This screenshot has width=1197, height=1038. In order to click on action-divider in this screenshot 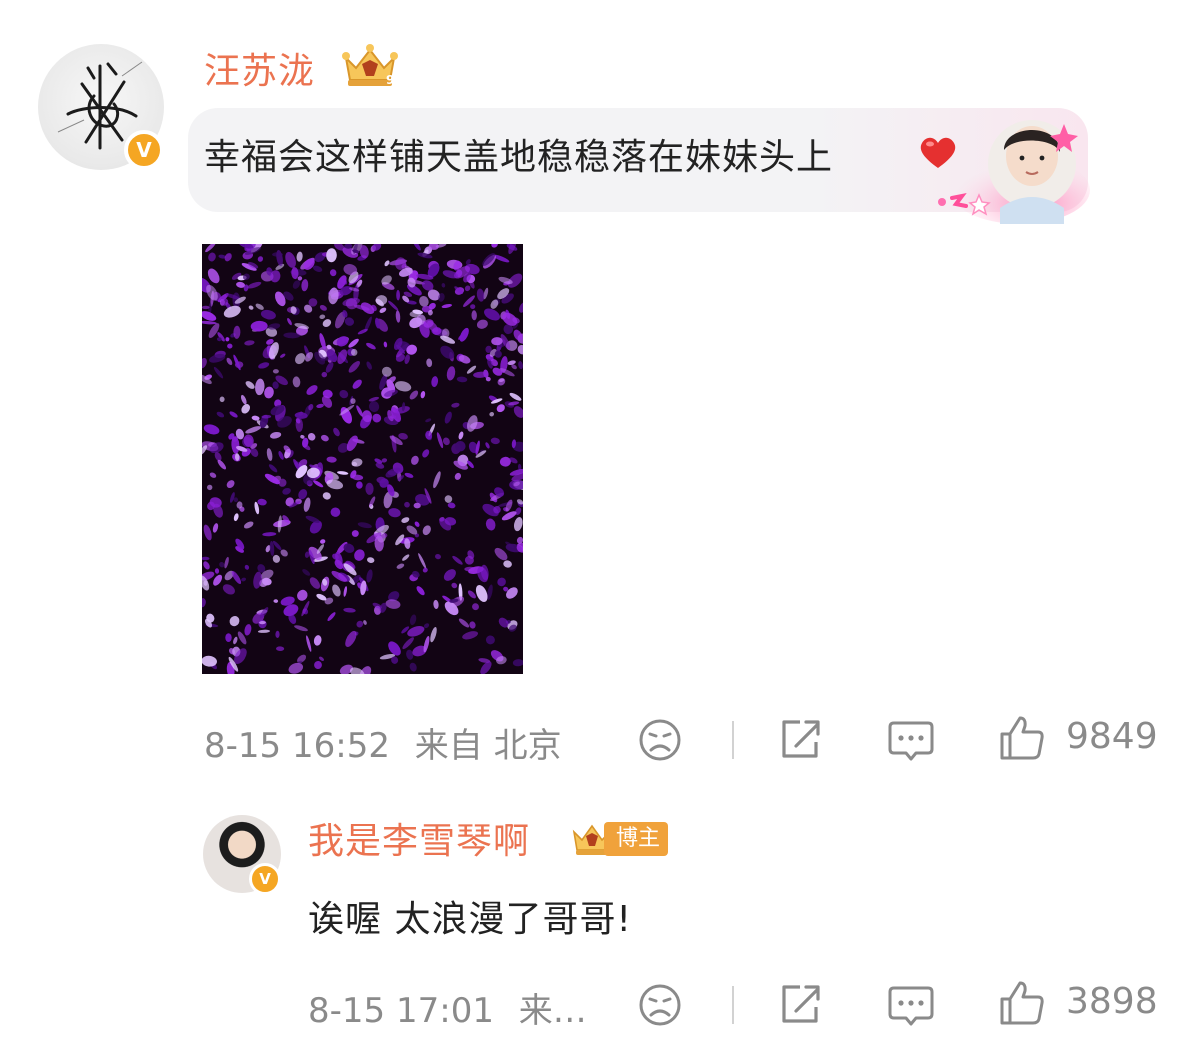, I will do `click(733, 740)`.